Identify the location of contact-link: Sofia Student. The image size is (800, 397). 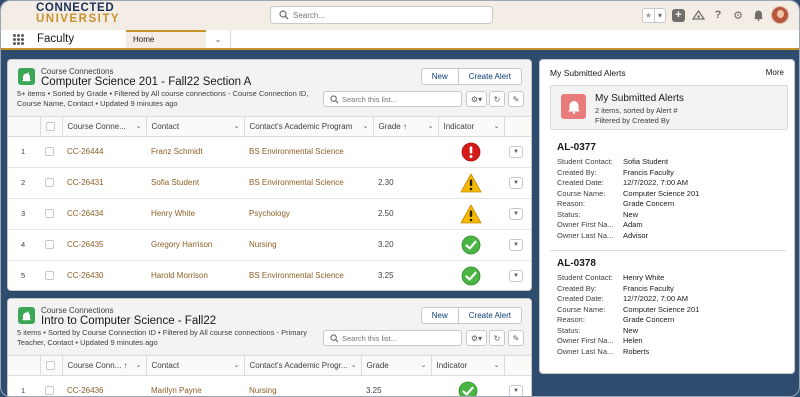
(175, 182).